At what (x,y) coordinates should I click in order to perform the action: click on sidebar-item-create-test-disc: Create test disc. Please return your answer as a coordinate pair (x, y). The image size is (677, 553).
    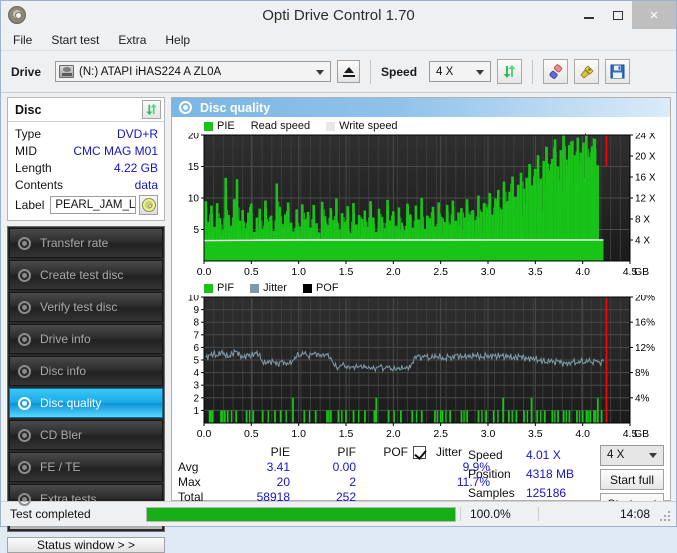
    Looking at the image, I should click on (86, 275).